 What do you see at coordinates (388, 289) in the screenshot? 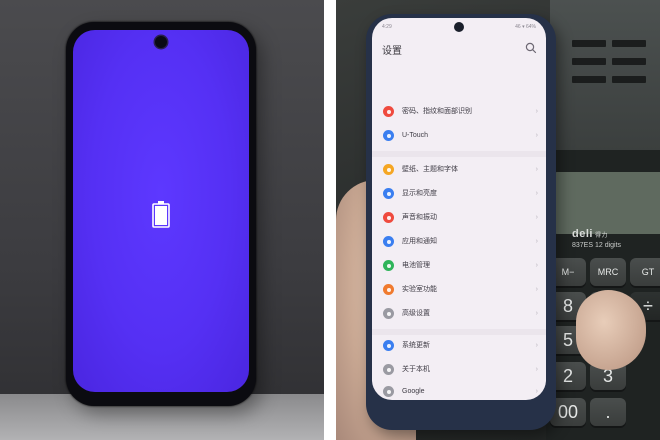
I see `lab-icon` at bounding box center [388, 289].